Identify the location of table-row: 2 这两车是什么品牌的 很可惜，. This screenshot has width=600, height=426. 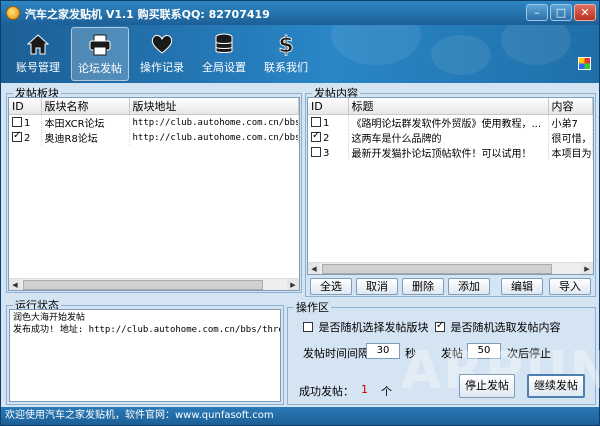
(450, 137).